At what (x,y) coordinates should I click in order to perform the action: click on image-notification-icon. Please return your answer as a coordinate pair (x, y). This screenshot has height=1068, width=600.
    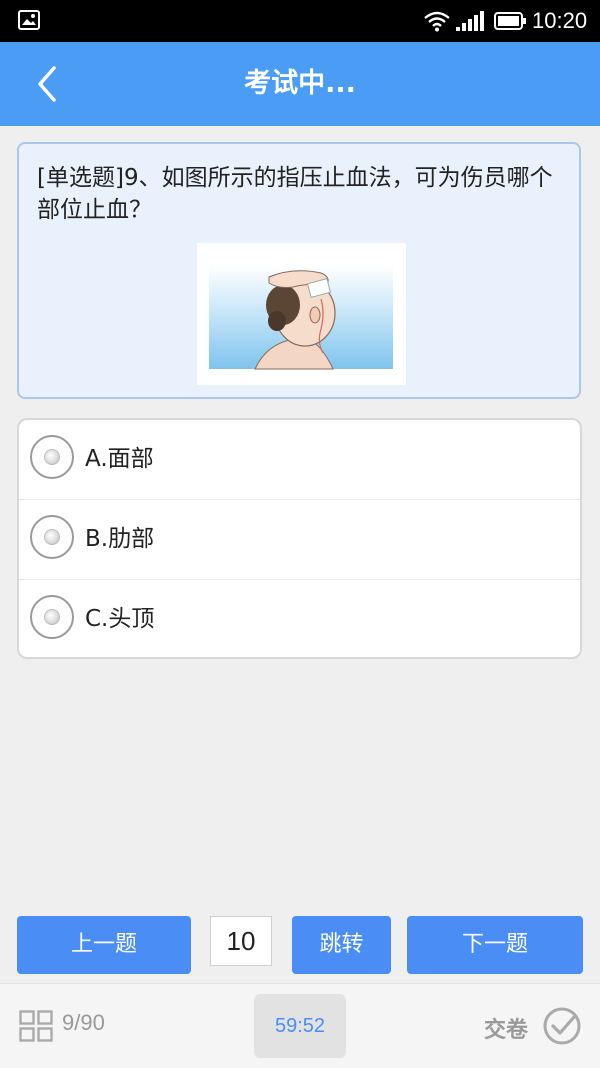
    Looking at the image, I should click on (29, 20).